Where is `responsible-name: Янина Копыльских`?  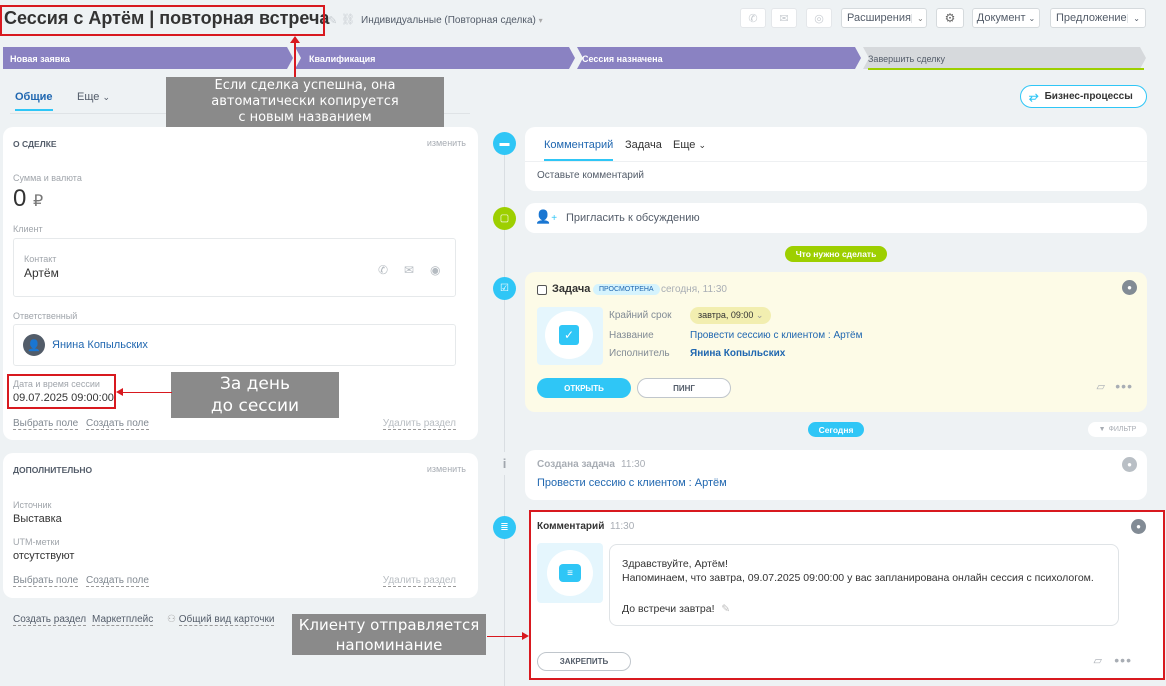 responsible-name: Янина Копыльских is located at coordinates (100, 345).